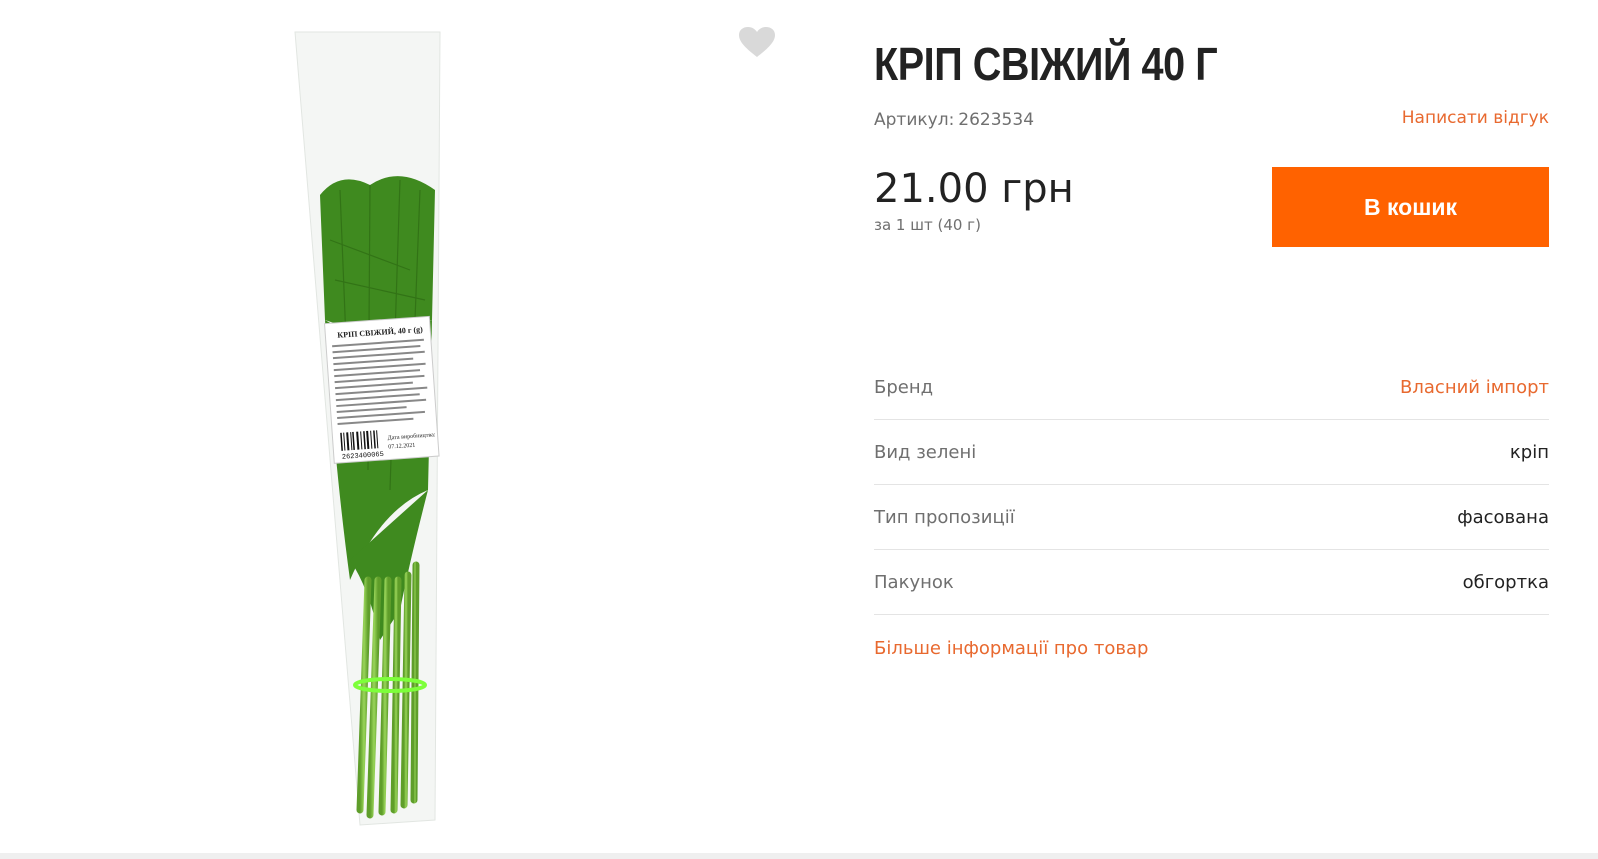  Describe the element at coordinates (1211, 387) in the screenshot. I see `spec-row-brand: Бренд Власний імпорт` at that location.